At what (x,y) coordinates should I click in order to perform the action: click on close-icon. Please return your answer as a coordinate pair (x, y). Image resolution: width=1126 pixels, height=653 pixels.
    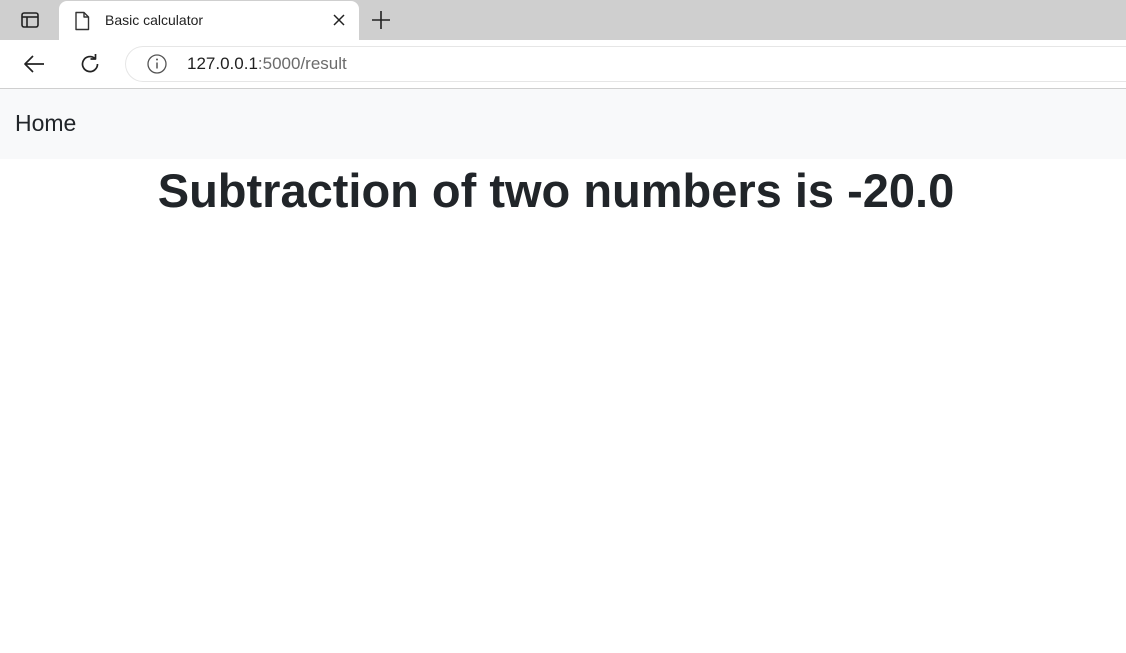
    Looking at the image, I should click on (339, 20).